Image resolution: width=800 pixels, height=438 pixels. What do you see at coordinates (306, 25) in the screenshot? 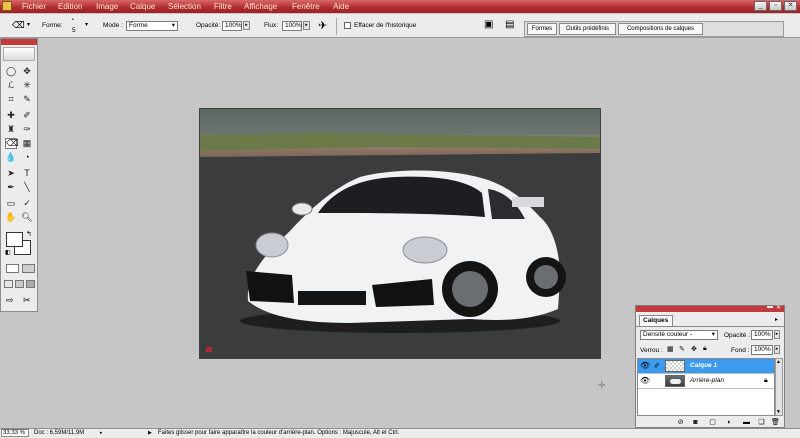
I see `flux-slider-arrow: ▸` at bounding box center [306, 25].